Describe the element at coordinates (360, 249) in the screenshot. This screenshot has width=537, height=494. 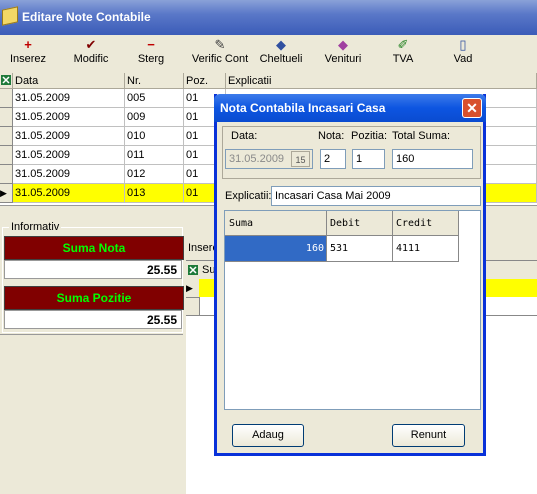
I see `cell-debit: 531` at that location.